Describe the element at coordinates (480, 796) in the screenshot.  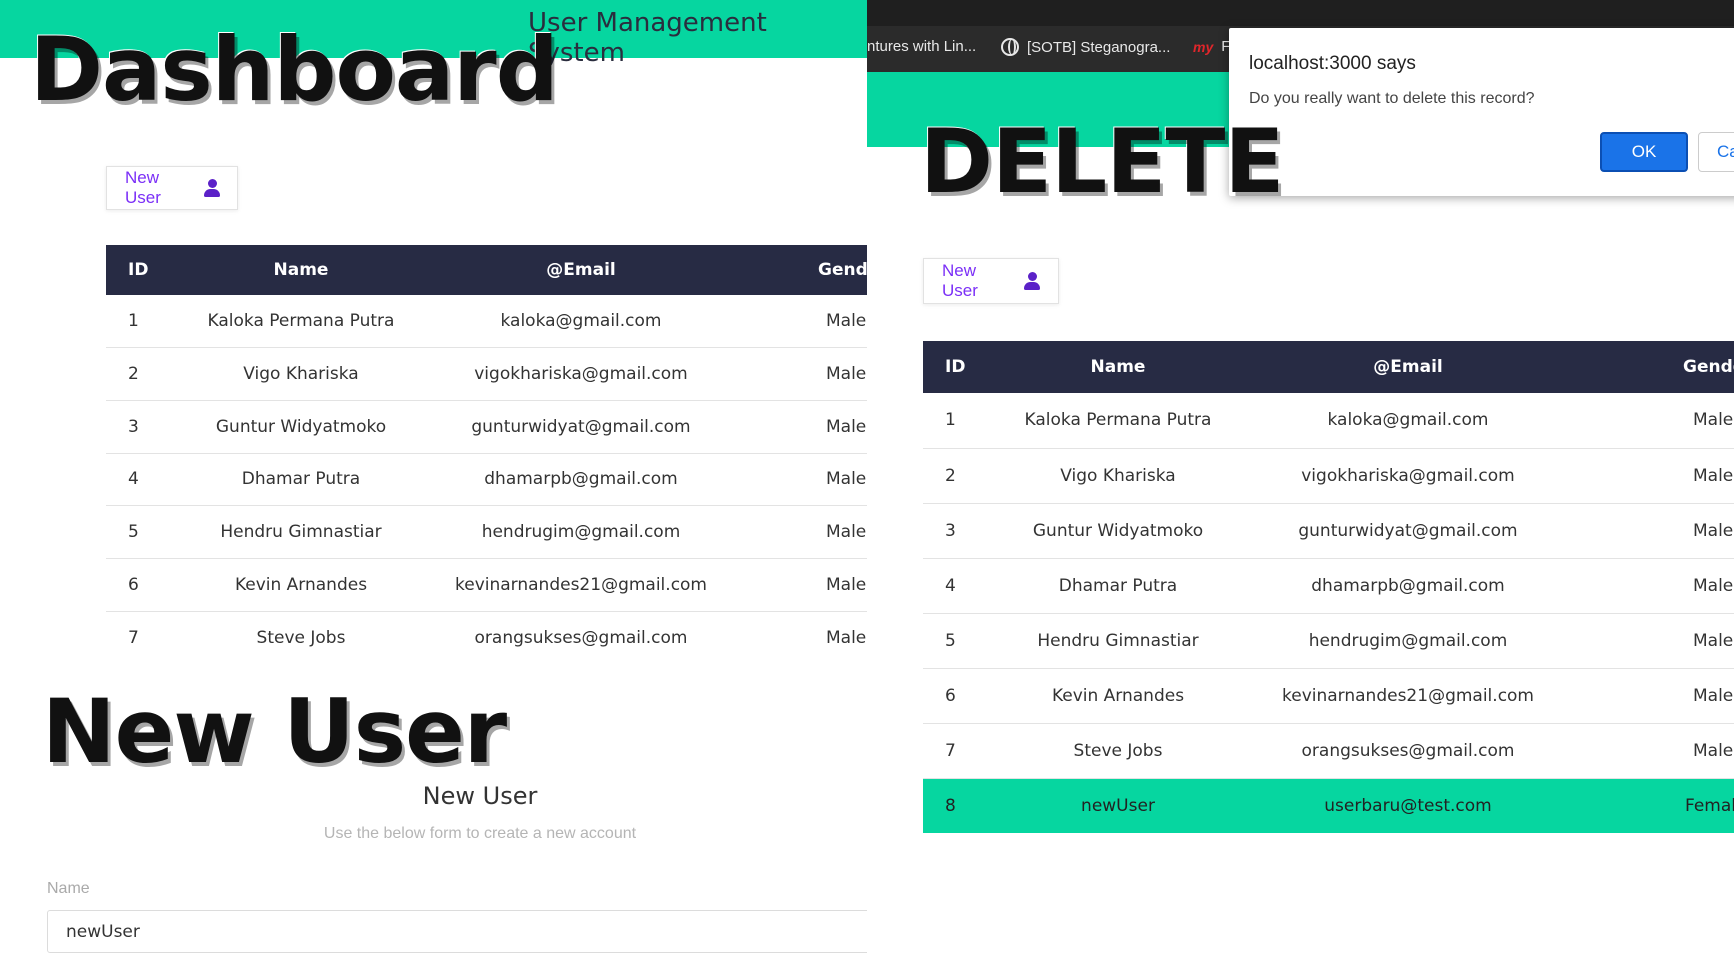
I see `form-title: New User` at that location.